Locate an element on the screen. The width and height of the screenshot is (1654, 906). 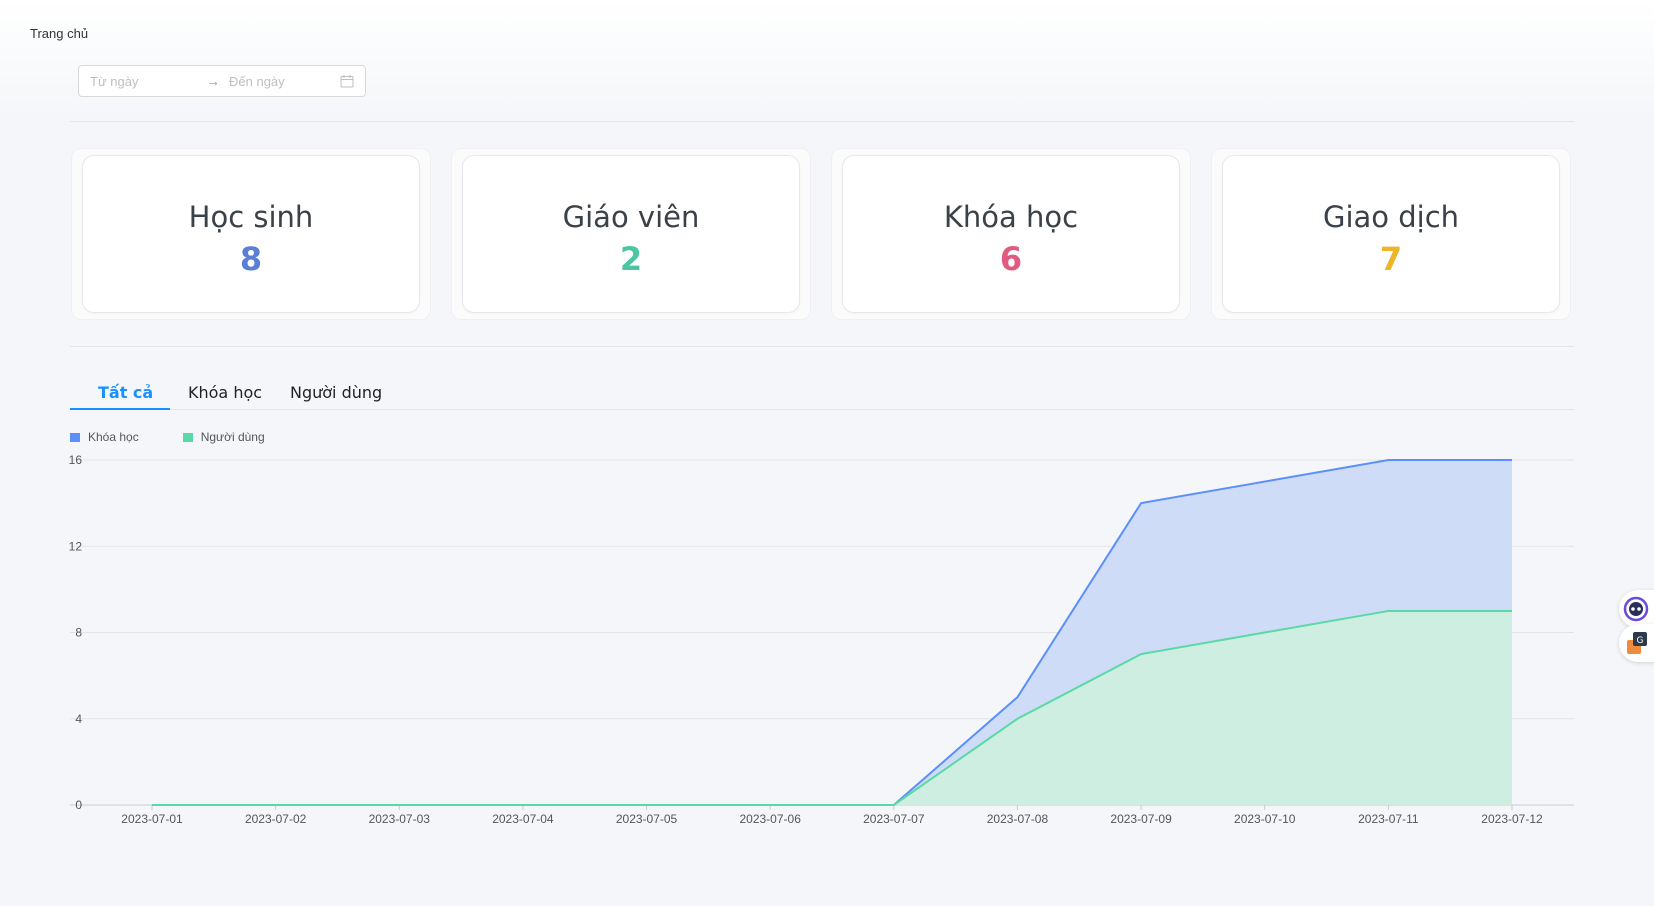
x-tick-label: 2023-07-05 is located at coordinates (647, 819).